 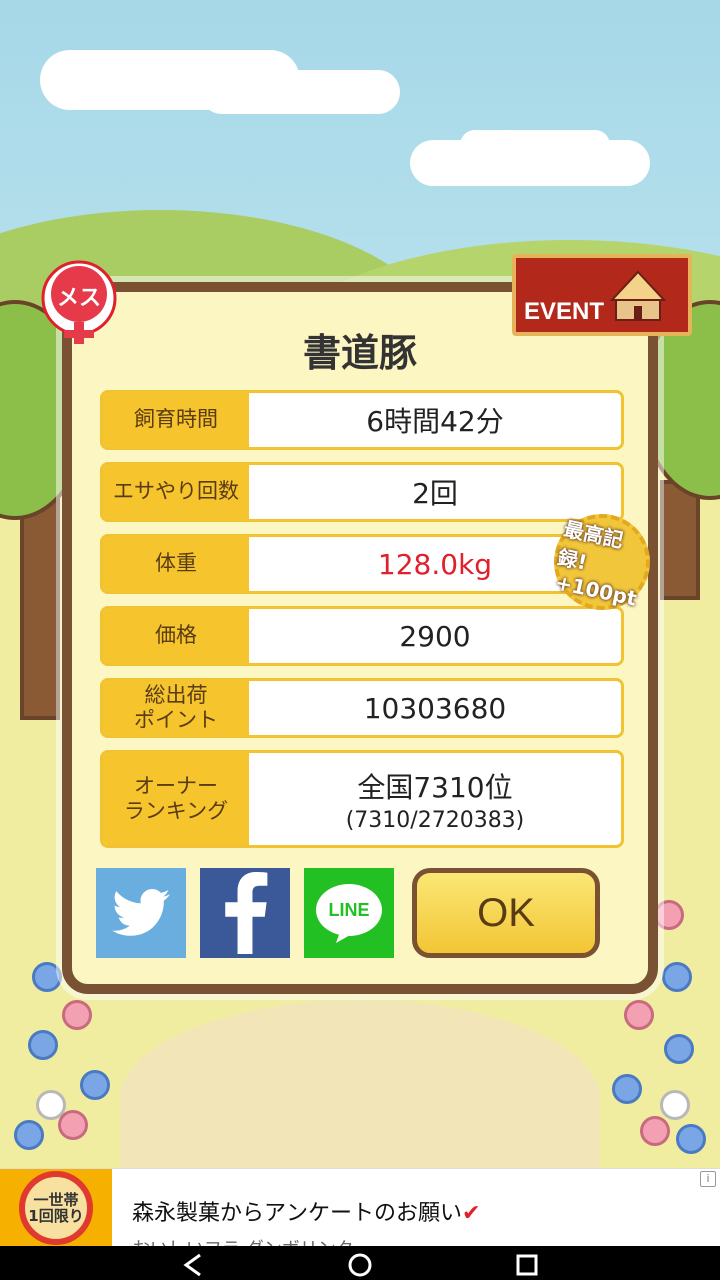 I want to click on female-gender-icon: メス, so click(x=79, y=303).